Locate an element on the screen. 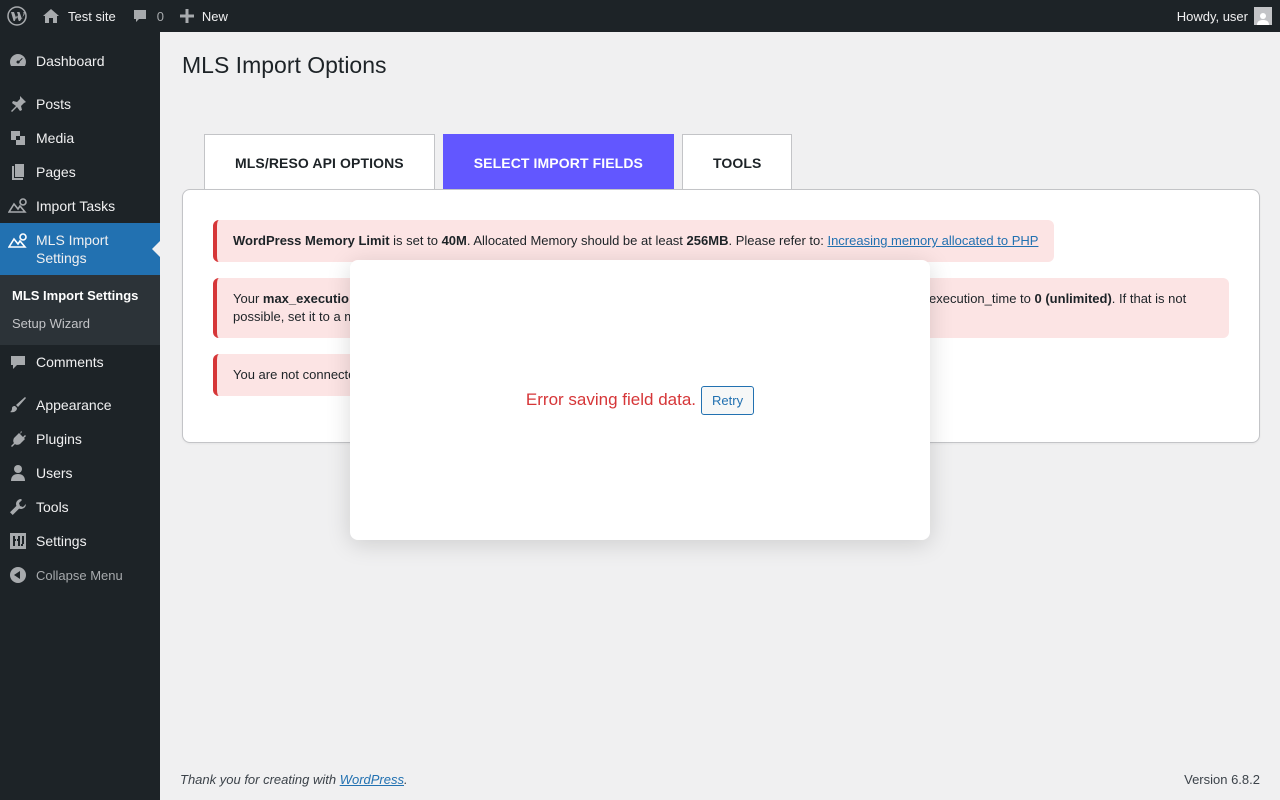 The height and width of the screenshot is (800, 1280). plugin-icon is located at coordinates (18, 439).